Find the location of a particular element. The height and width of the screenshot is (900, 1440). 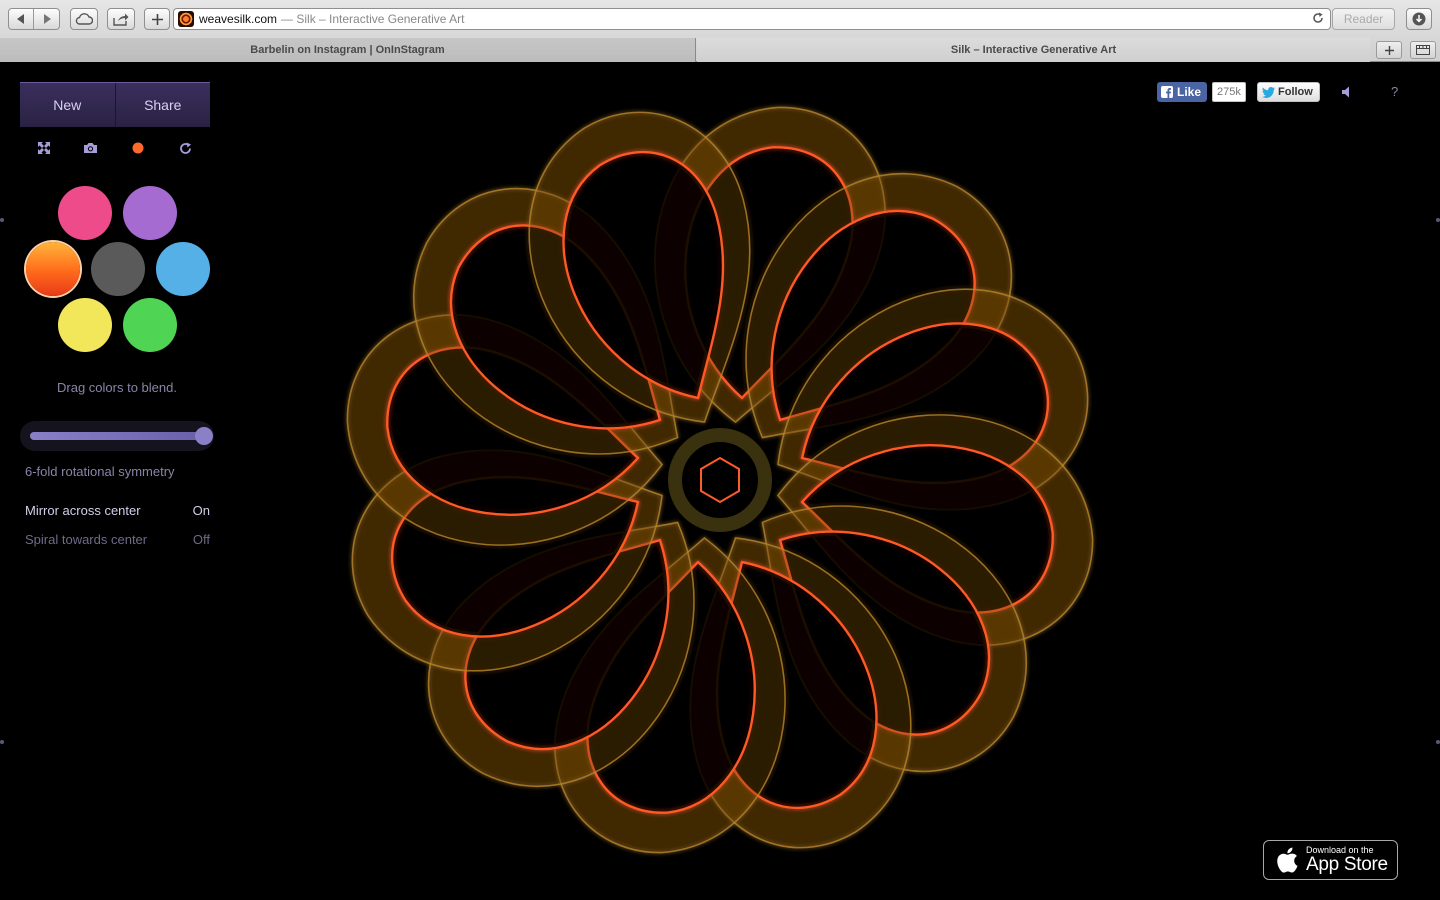

blend-hint: Drag colors to blend. is located at coordinates (117, 387).